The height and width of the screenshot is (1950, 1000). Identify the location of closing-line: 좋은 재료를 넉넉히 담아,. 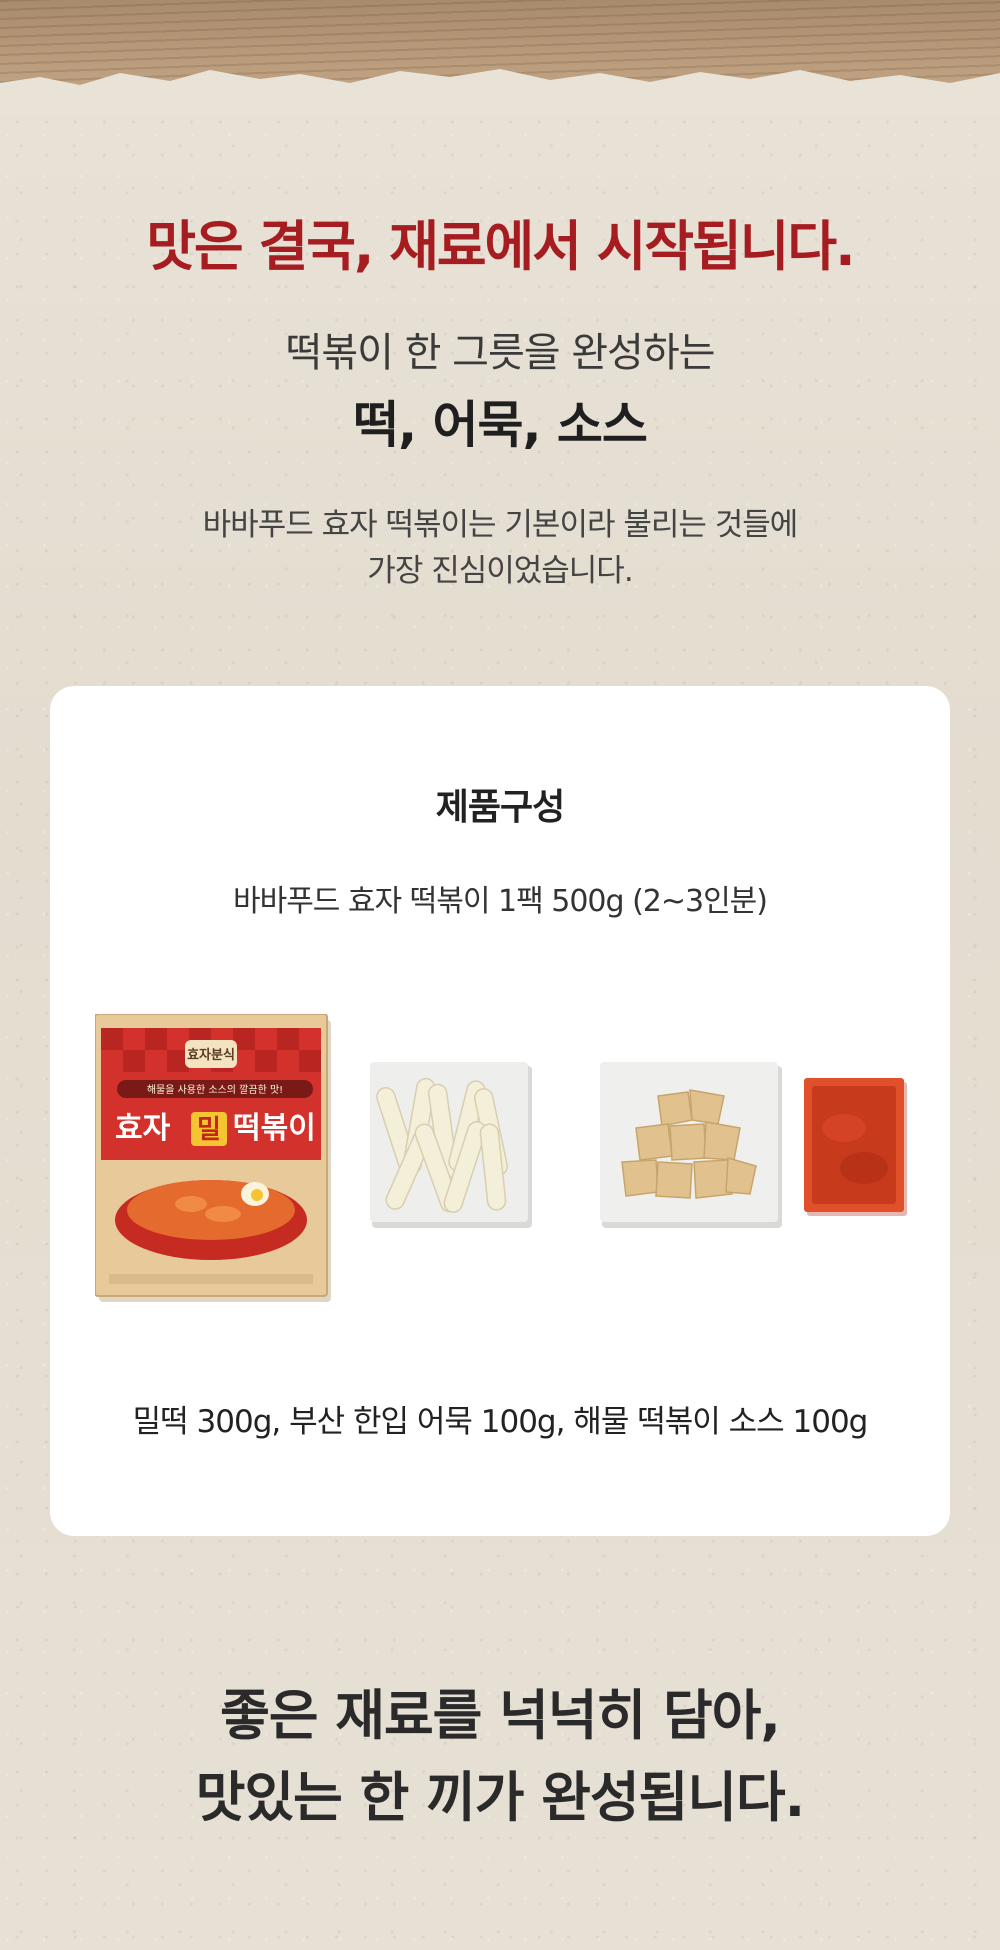
(500, 1715).